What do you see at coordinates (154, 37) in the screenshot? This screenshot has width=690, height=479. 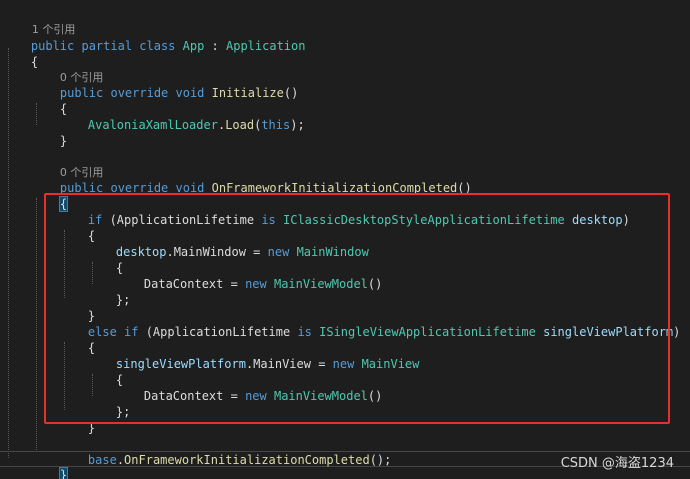 I see `code-line: public partial class App : Application` at bounding box center [154, 37].